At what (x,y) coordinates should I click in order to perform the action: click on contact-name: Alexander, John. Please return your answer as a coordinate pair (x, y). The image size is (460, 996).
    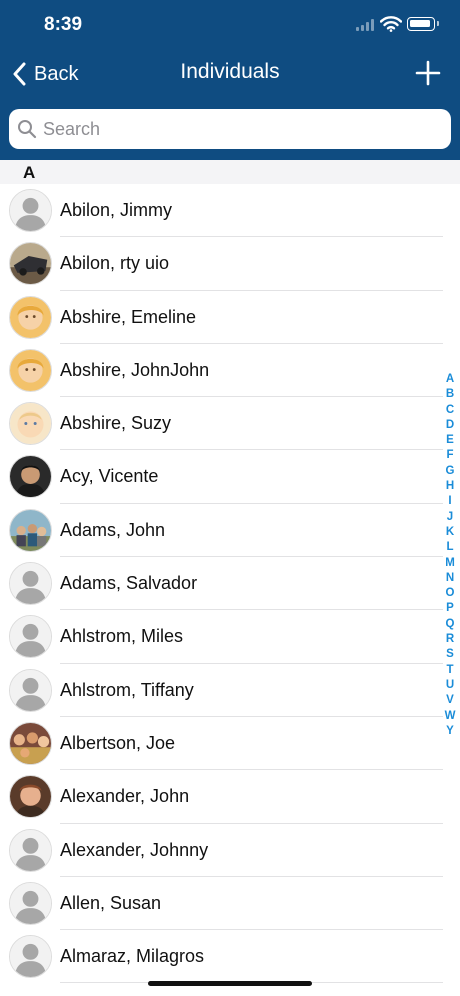
    Looking at the image, I should click on (125, 796).